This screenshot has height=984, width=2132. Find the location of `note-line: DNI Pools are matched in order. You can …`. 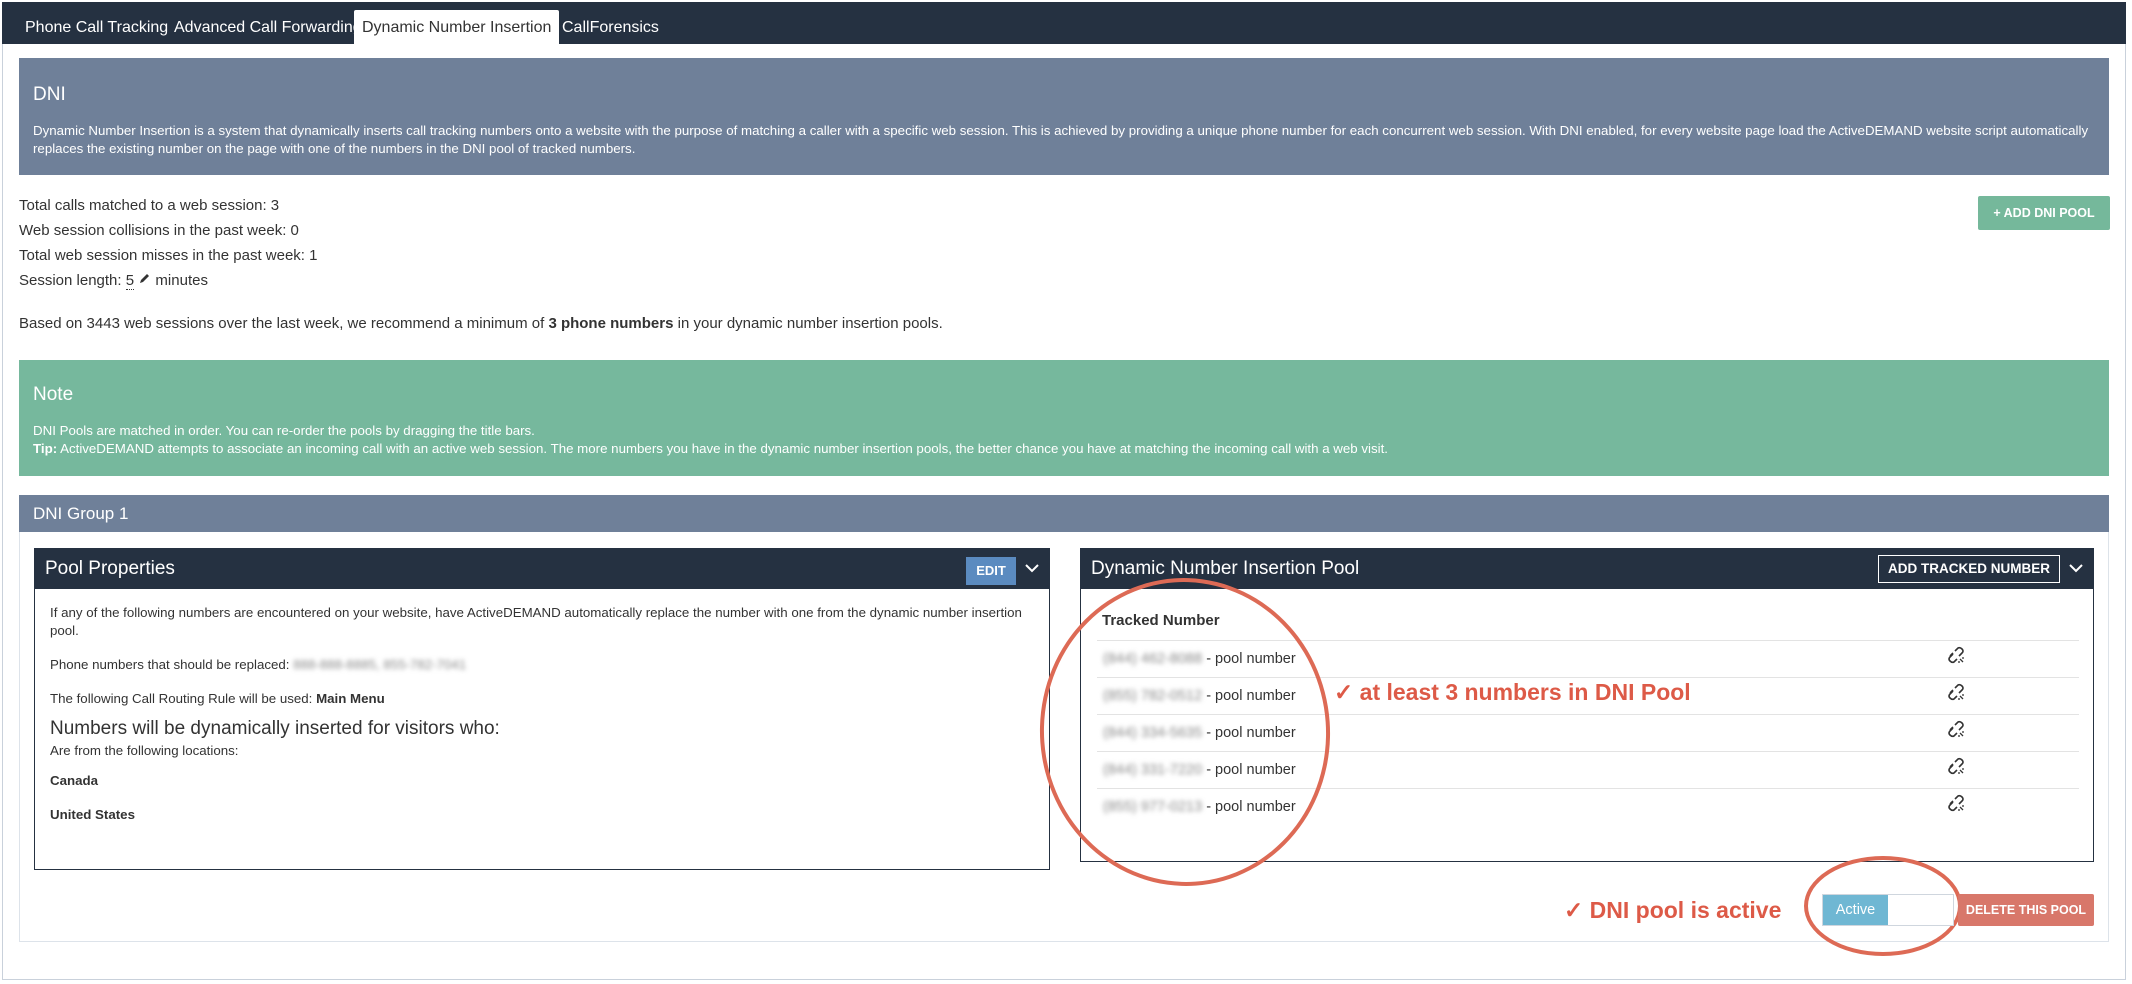

note-line: DNI Pools are matched in order. You can … is located at coordinates (284, 430).